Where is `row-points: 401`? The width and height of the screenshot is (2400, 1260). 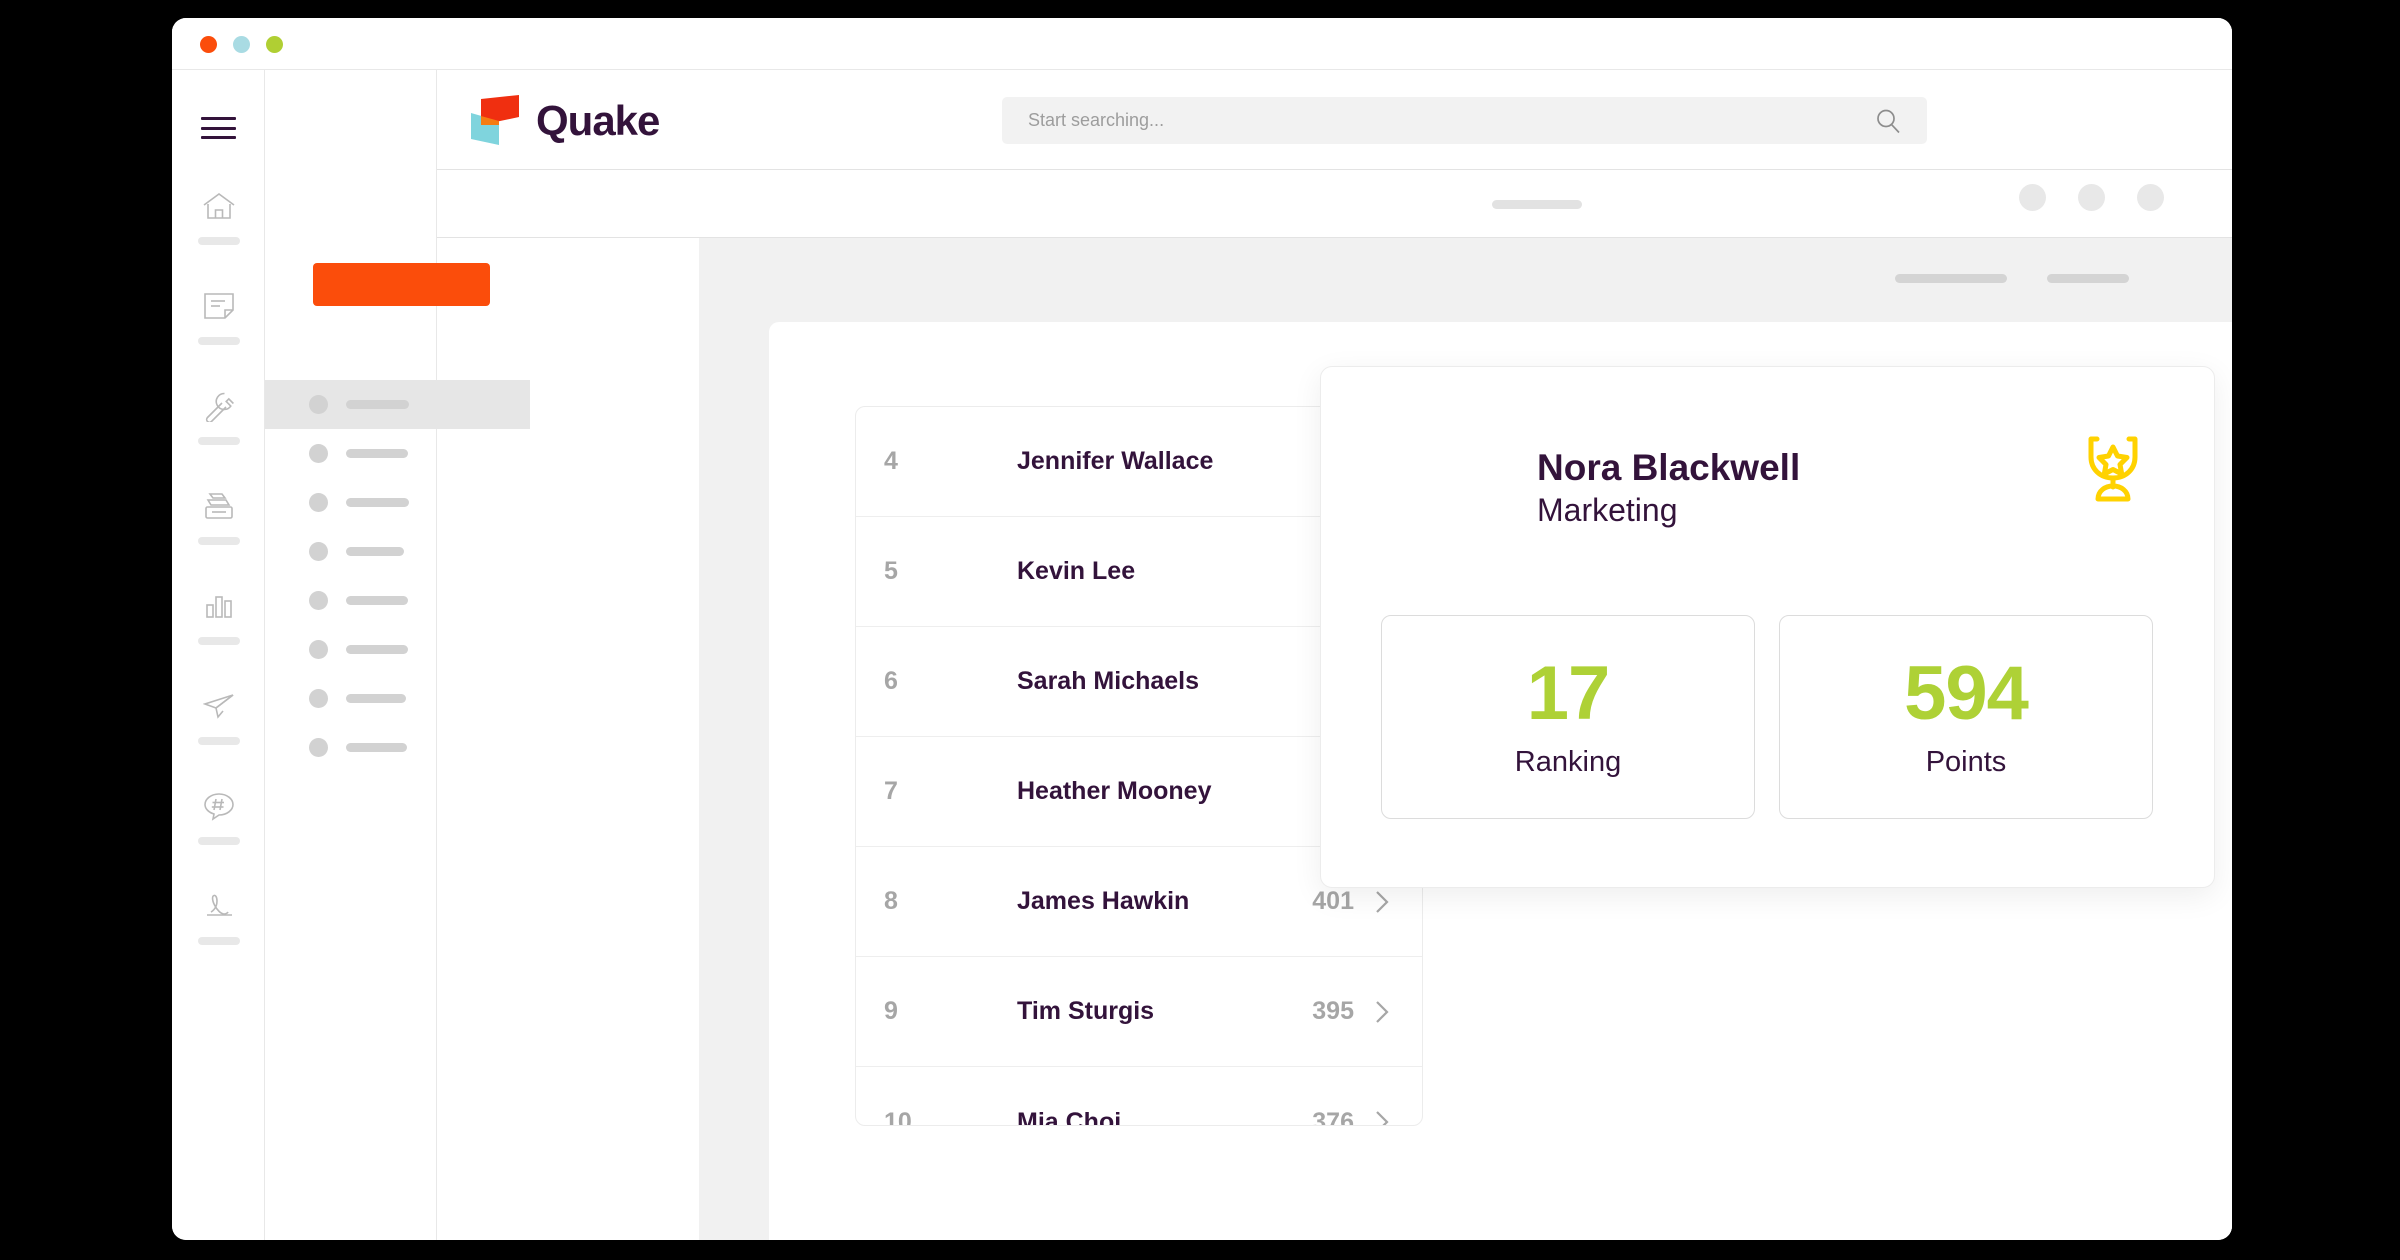
row-points: 401 is located at coordinates (1333, 901).